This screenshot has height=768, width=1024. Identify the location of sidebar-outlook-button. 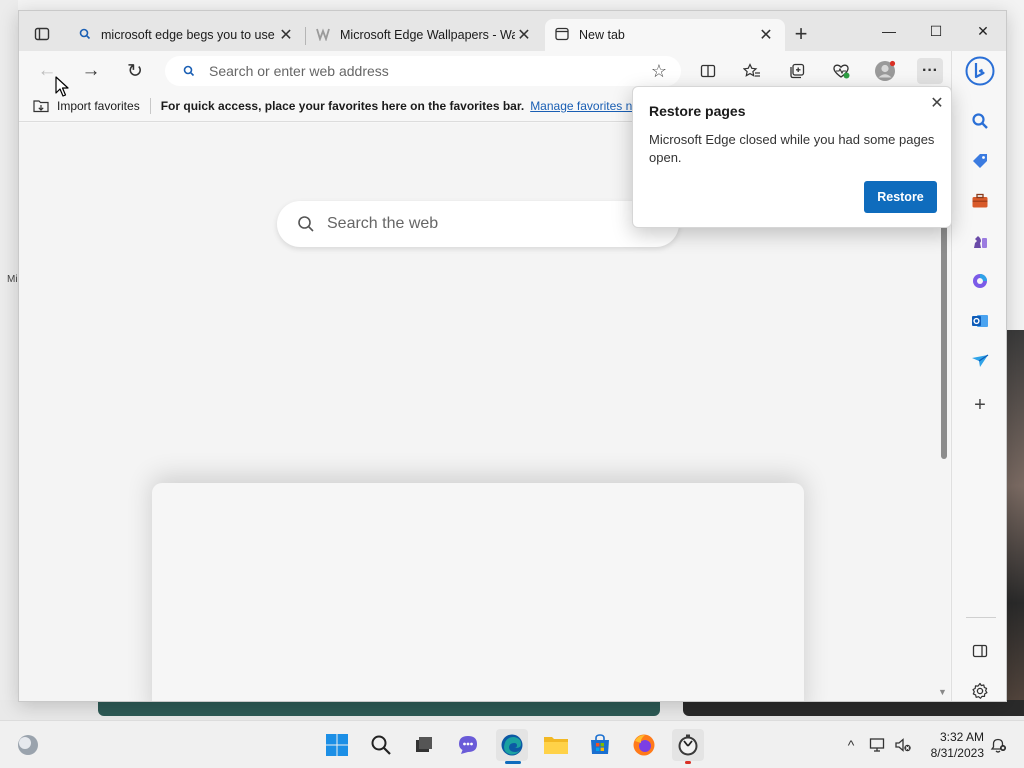
(980, 321).